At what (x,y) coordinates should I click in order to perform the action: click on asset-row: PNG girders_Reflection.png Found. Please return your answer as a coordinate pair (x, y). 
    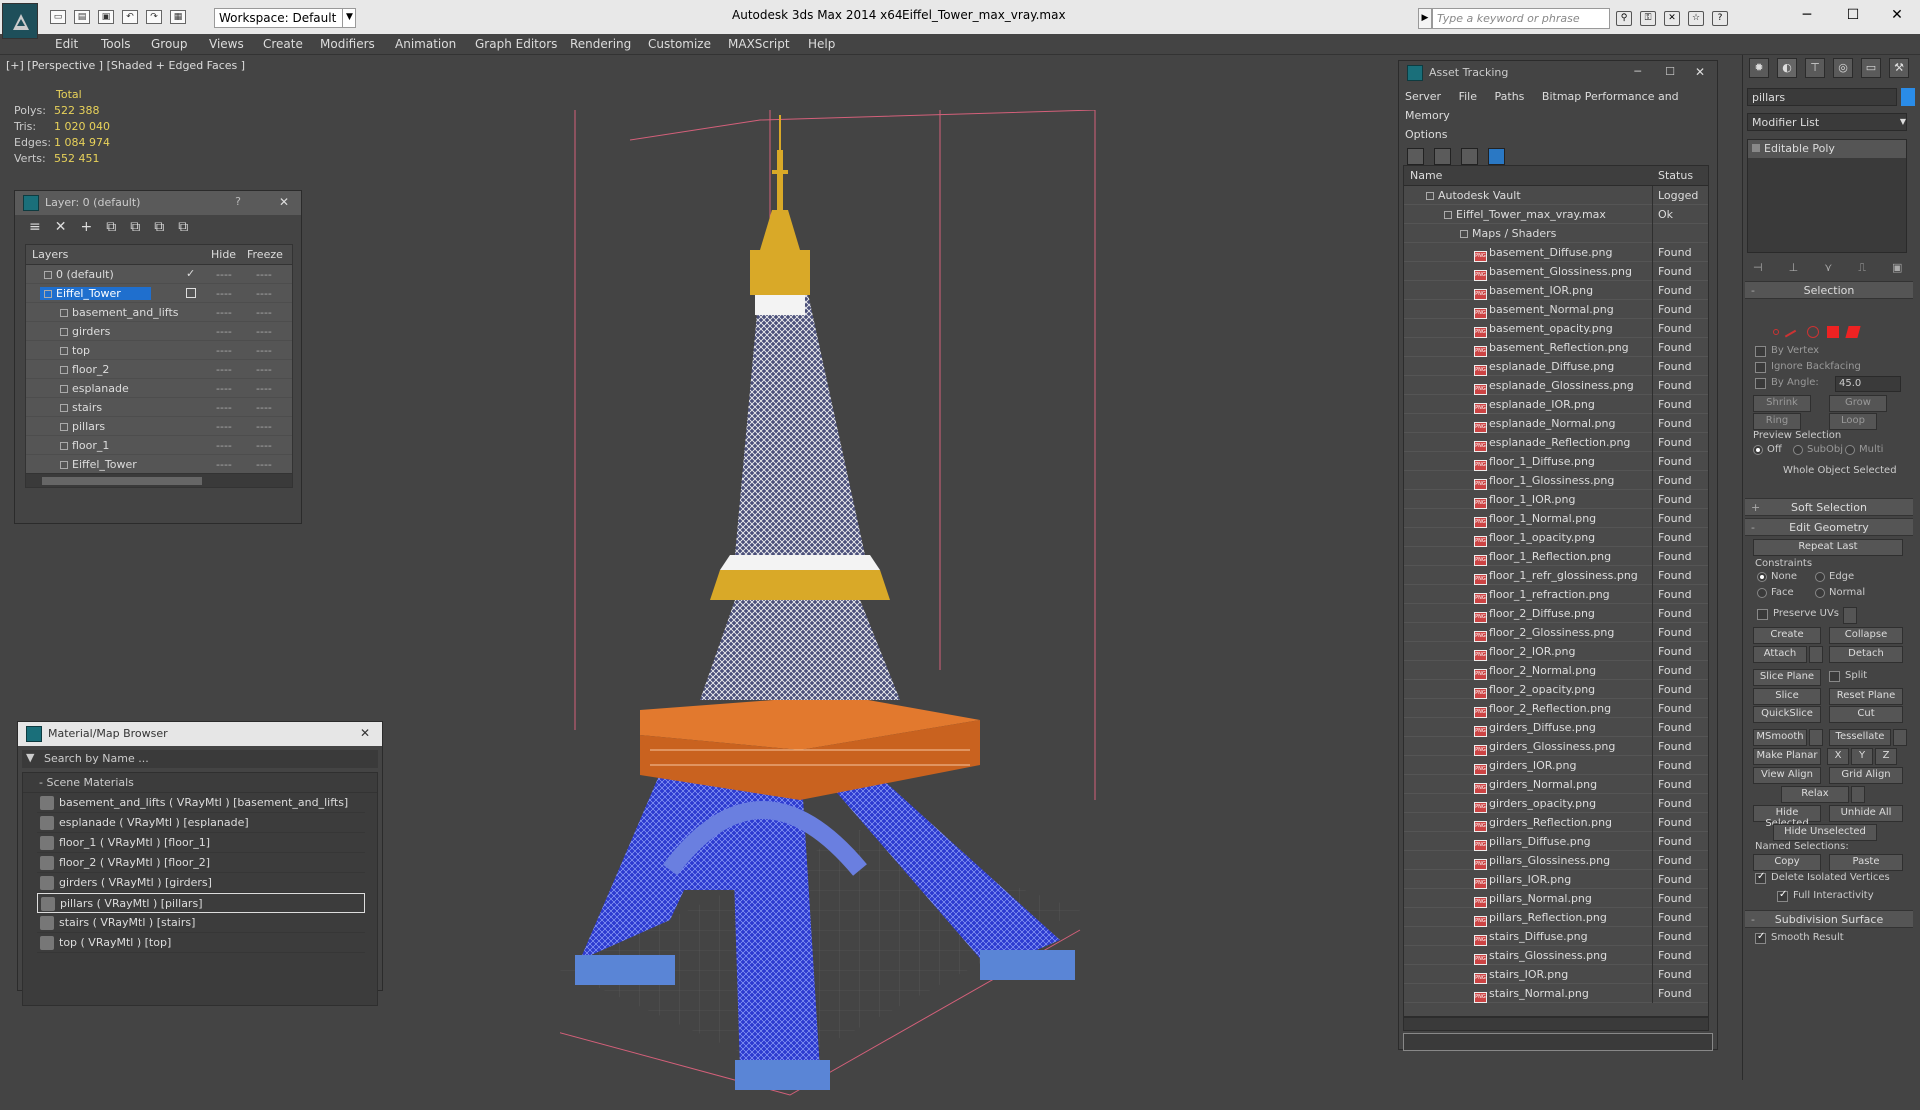
    Looking at the image, I should click on (1556, 822).